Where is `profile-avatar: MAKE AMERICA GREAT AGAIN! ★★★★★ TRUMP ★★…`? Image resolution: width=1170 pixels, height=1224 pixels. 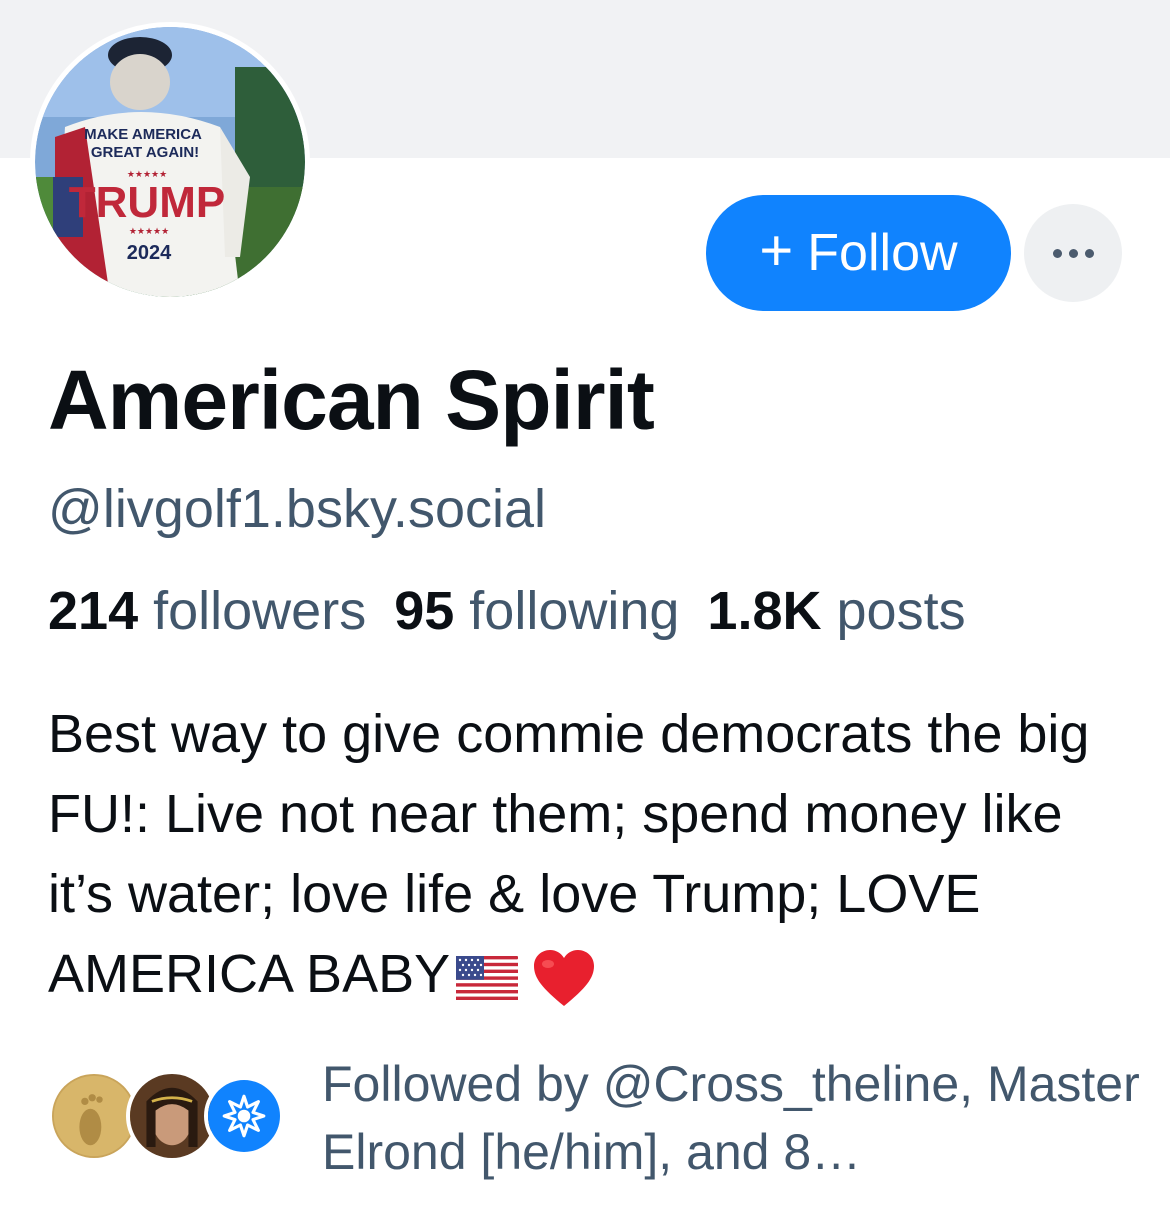 profile-avatar: MAKE AMERICA GREAT AGAIN! ★★★★★ TRUMP ★★… is located at coordinates (170, 162).